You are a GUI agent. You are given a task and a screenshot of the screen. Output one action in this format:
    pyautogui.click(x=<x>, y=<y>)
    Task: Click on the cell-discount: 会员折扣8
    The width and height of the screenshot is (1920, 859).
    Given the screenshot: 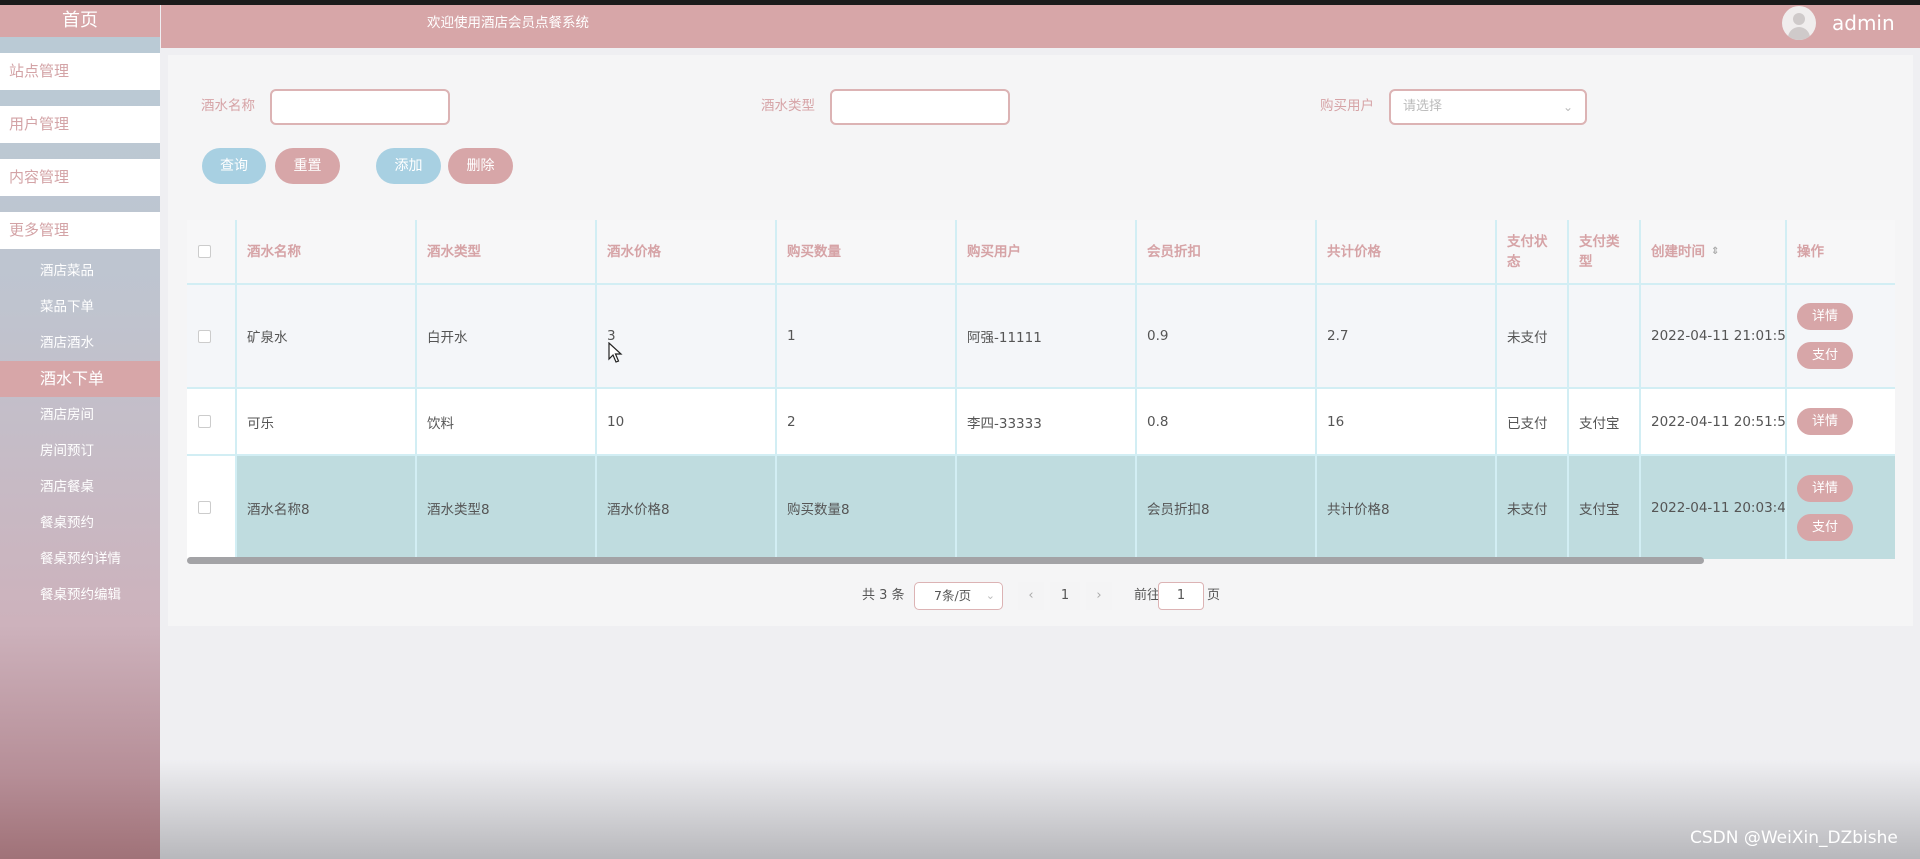 What is the action you would take?
    pyautogui.click(x=1227, y=507)
    